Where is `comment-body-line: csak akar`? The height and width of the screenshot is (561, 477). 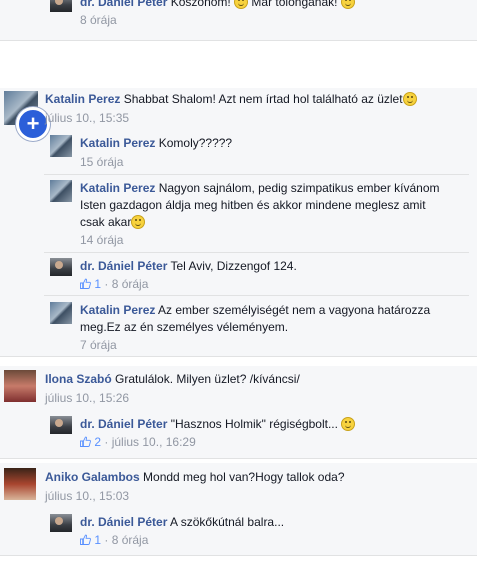 comment-body-line: csak akar is located at coordinates (106, 222).